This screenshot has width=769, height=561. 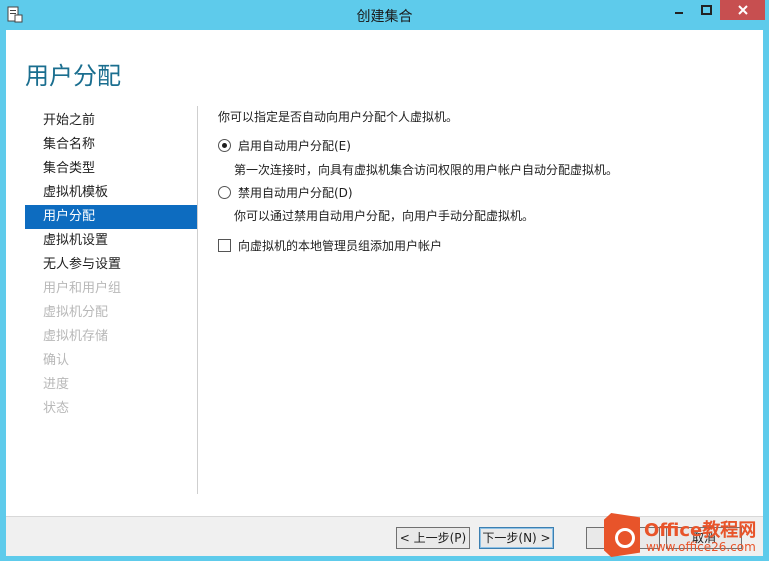 I want to click on close-button, so click(x=742, y=10).